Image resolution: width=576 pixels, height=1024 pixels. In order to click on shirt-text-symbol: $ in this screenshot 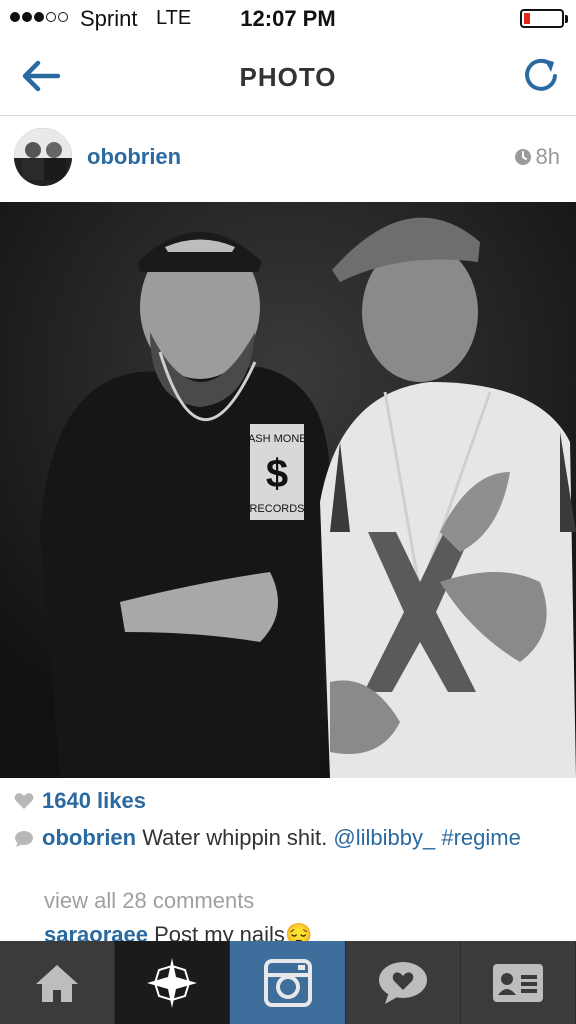, I will do `click(277, 474)`.